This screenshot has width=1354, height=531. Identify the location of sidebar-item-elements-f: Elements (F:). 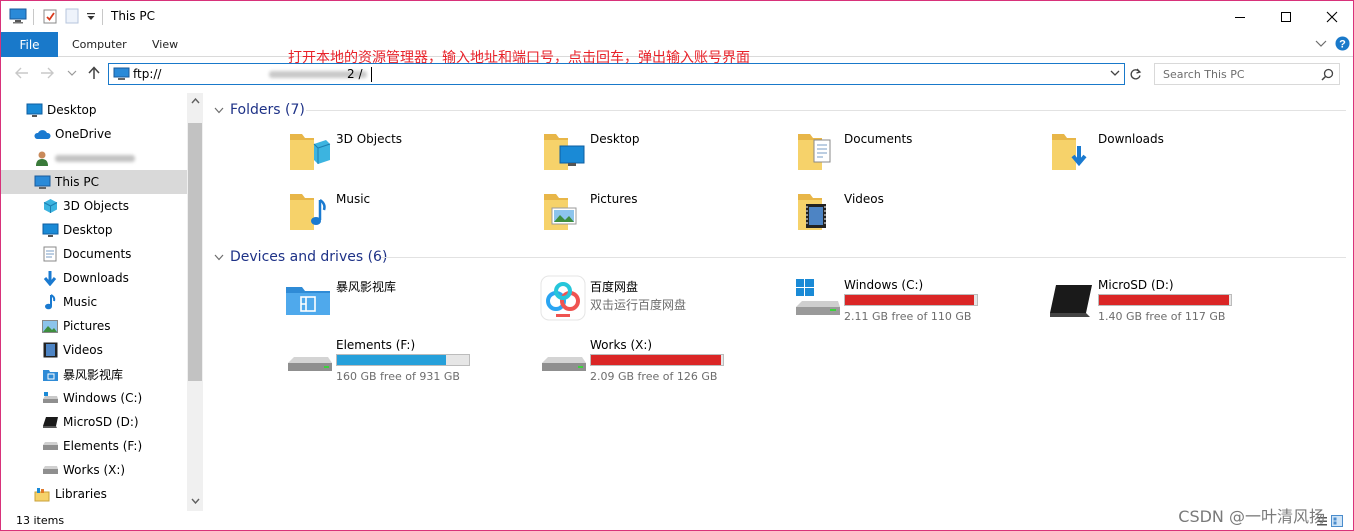
(94, 446).